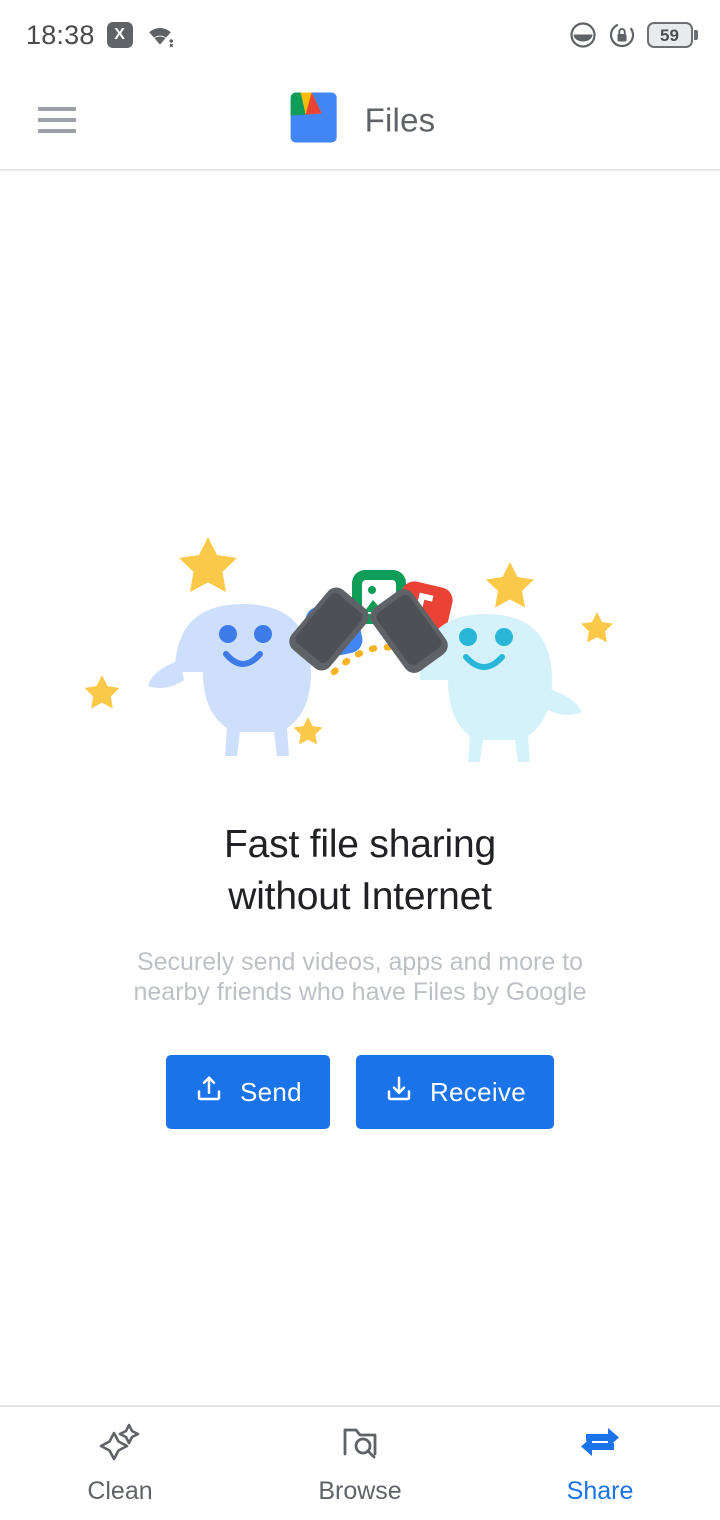 The height and width of the screenshot is (1520, 720). I want to click on two-blobs-sharing-files-illustration, so click(360, 639).